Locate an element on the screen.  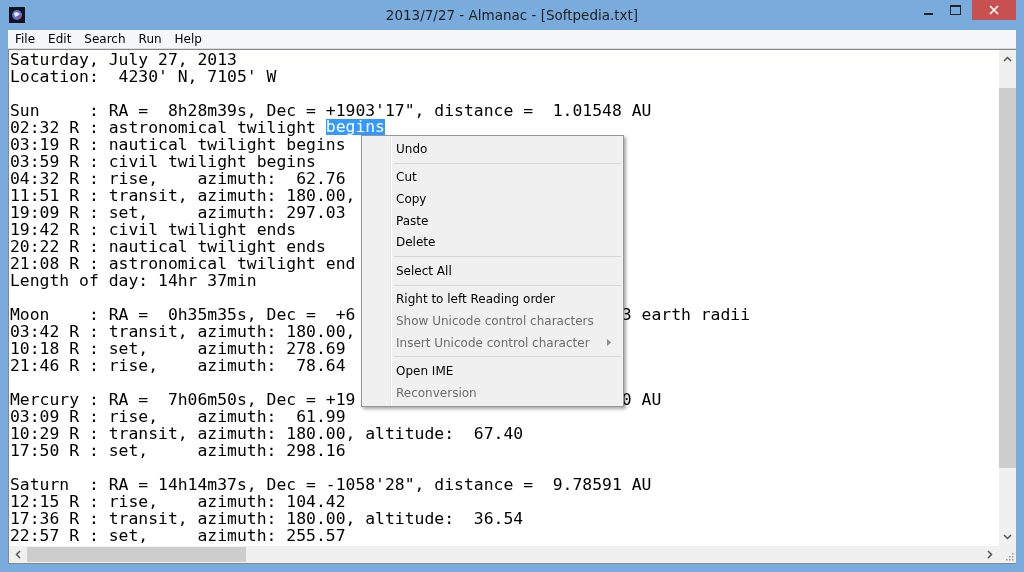
text-line: 03:09 R : rise, azimuth: 61.99 is located at coordinates (178, 416).